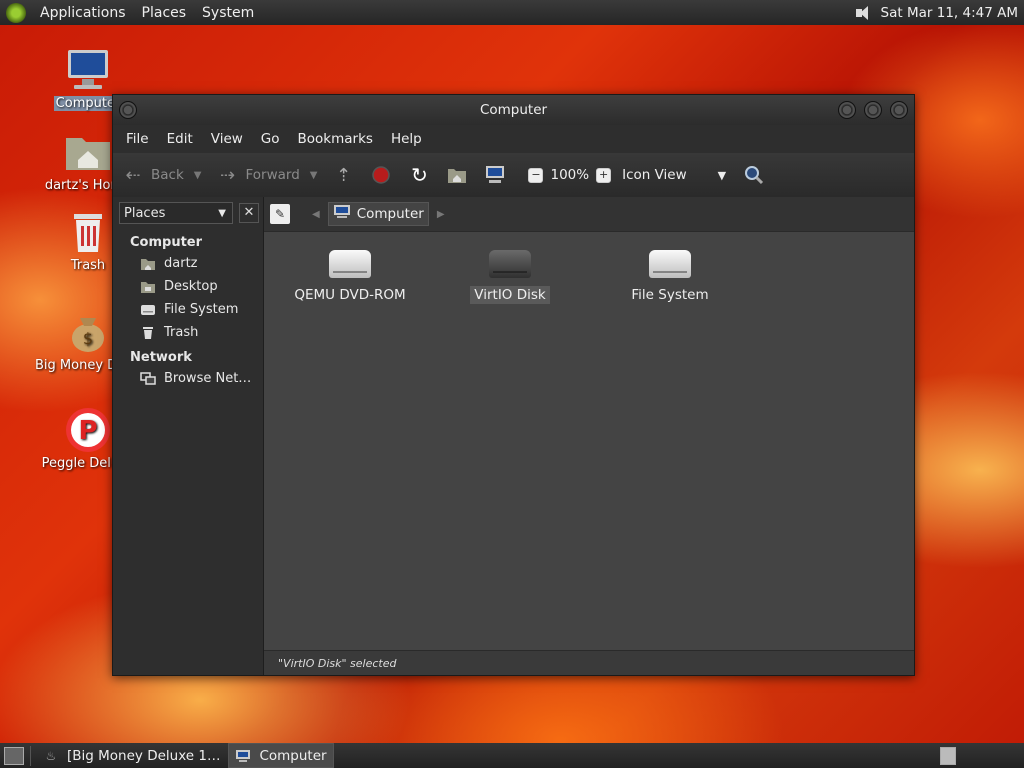  What do you see at coordinates (181, 332) in the screenshot?
I see `sidebar-item-label: Trash` at bounding box center [181, 332].